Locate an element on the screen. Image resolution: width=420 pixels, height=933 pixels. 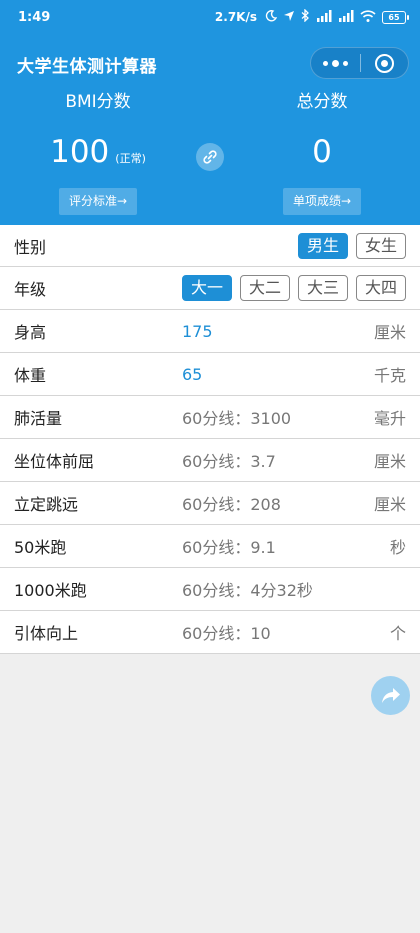
height-row: 身高 175 厘米 is located at coordinates (210, 331).